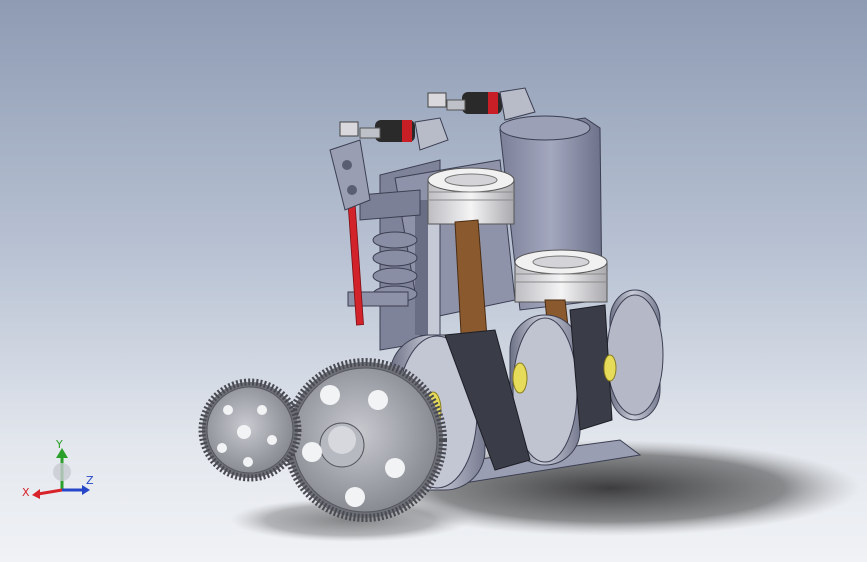 The height and width of the screenshot is (562, 867). What do you see at coordinates (36, 494) in the screenshot?
I see `x-arrow-icon` at bounding box center [36, 494].